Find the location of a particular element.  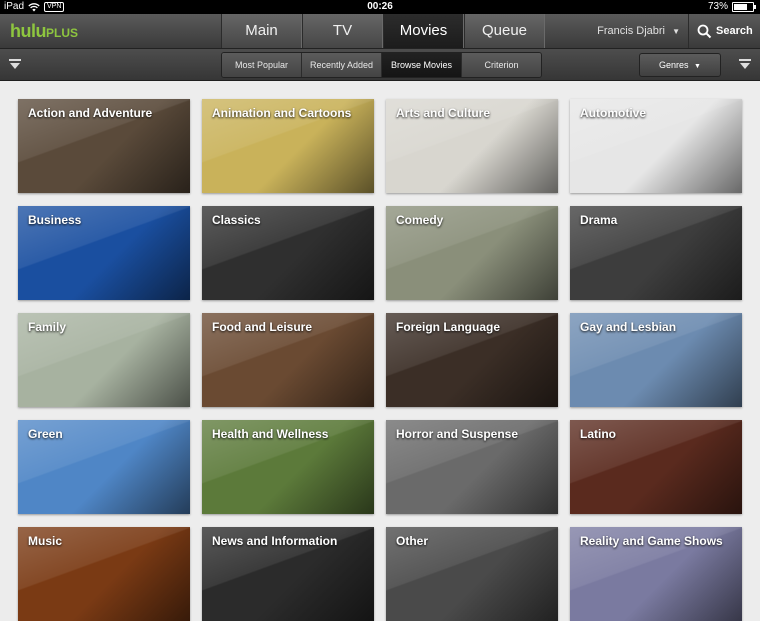

tab-main: Main is located at coordinates (261, 31).